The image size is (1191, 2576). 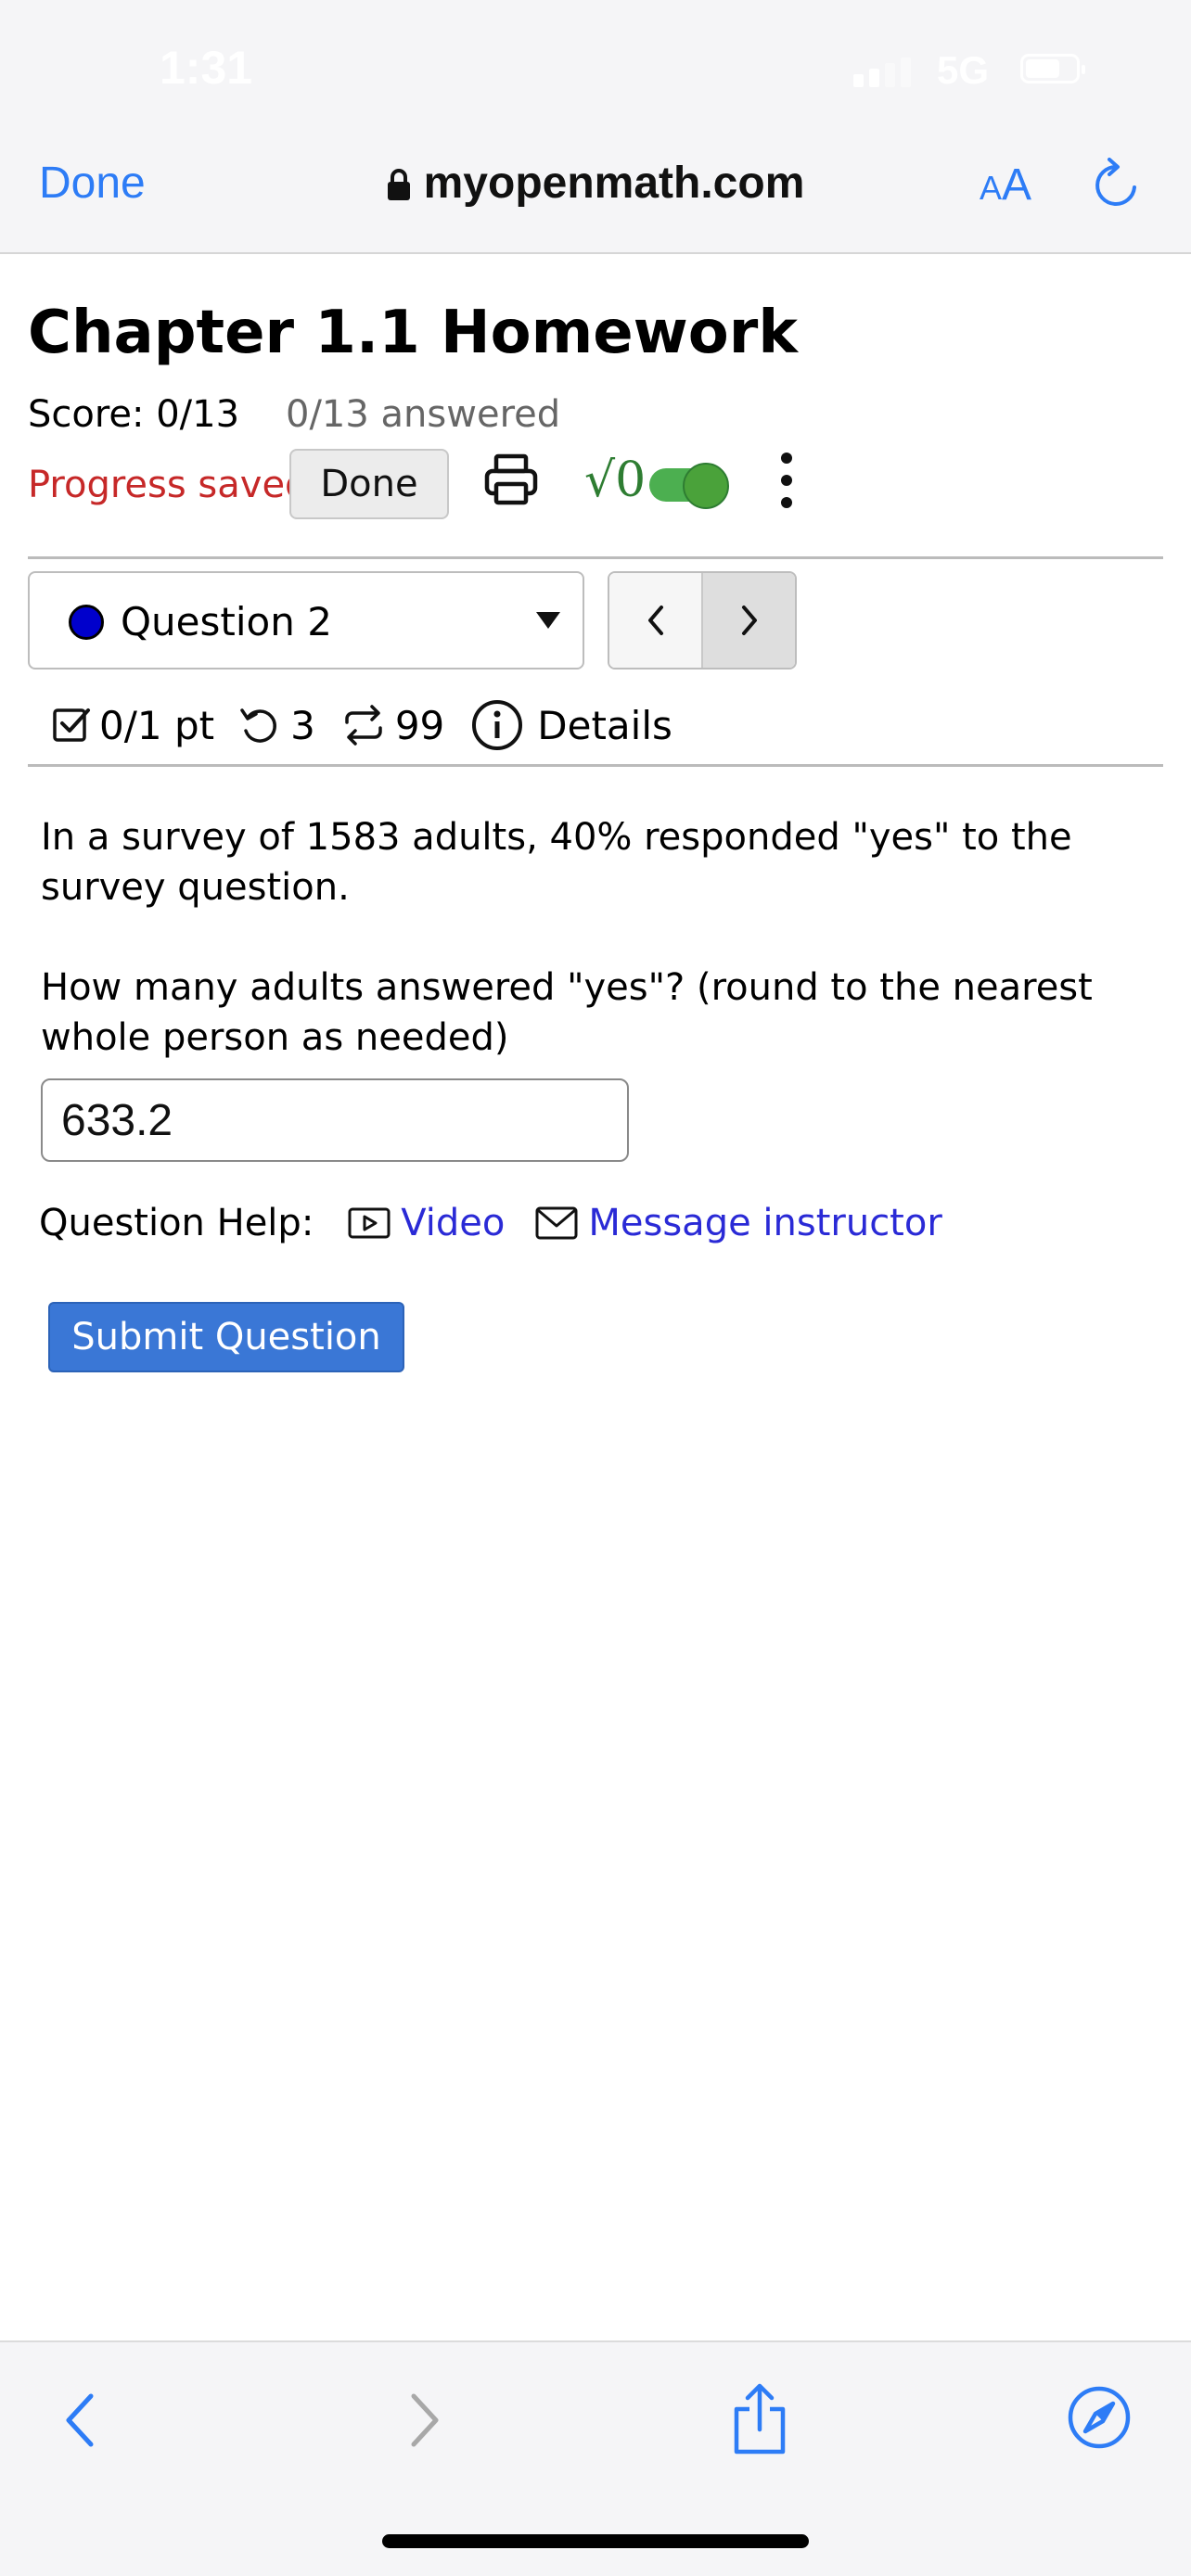 I want to click on question-meta: 0/1 pt 3 99 Details, so click(x=361, y=725).